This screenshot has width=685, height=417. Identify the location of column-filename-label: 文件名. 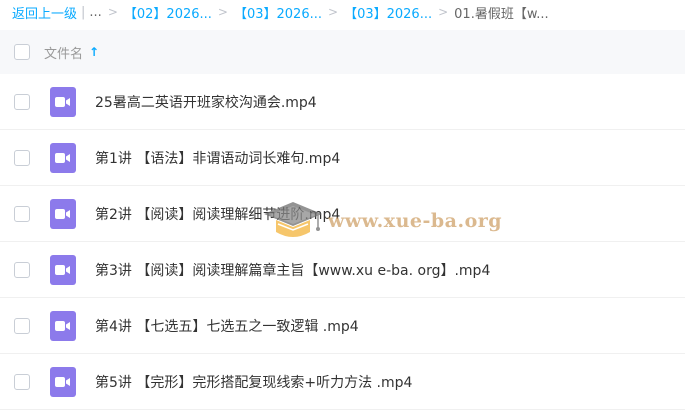
(64, 54).